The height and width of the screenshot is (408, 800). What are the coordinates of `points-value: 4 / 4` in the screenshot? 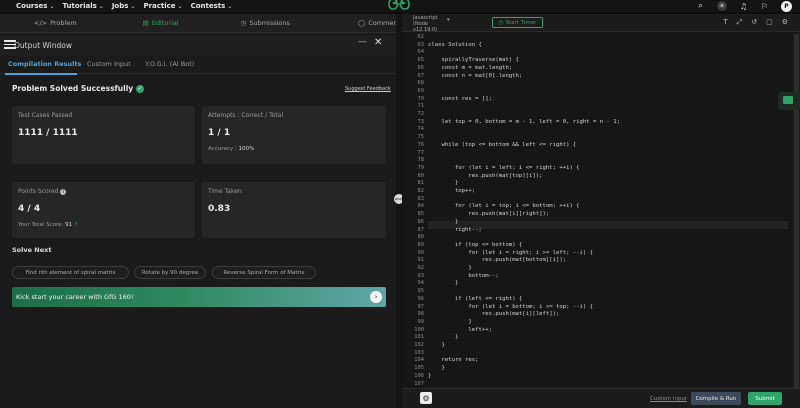 It's located at (29, 209).